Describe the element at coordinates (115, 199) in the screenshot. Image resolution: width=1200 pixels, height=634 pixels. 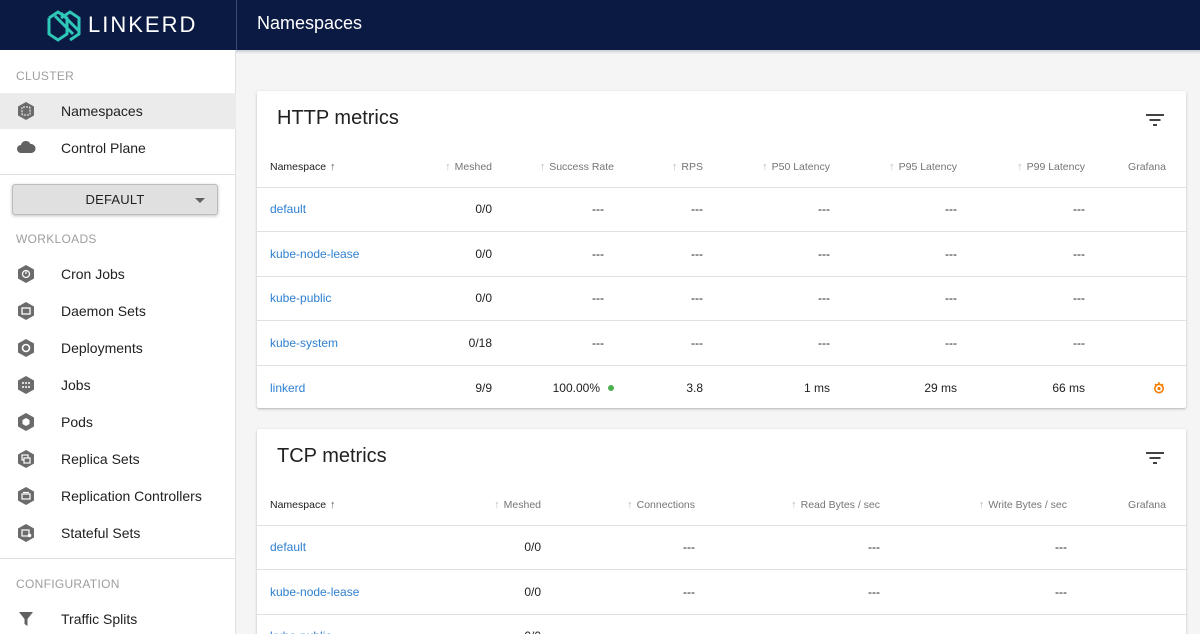
I see `namespace-select: DEFAULT` at that location.